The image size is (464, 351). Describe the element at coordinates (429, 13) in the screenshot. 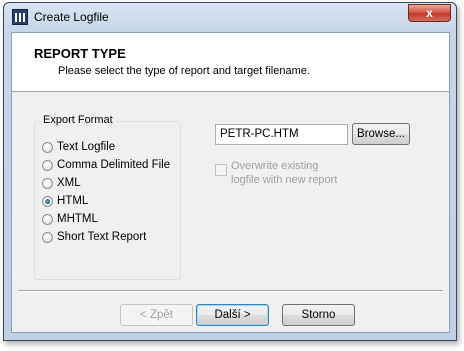

I see `close-button: x` at that location.